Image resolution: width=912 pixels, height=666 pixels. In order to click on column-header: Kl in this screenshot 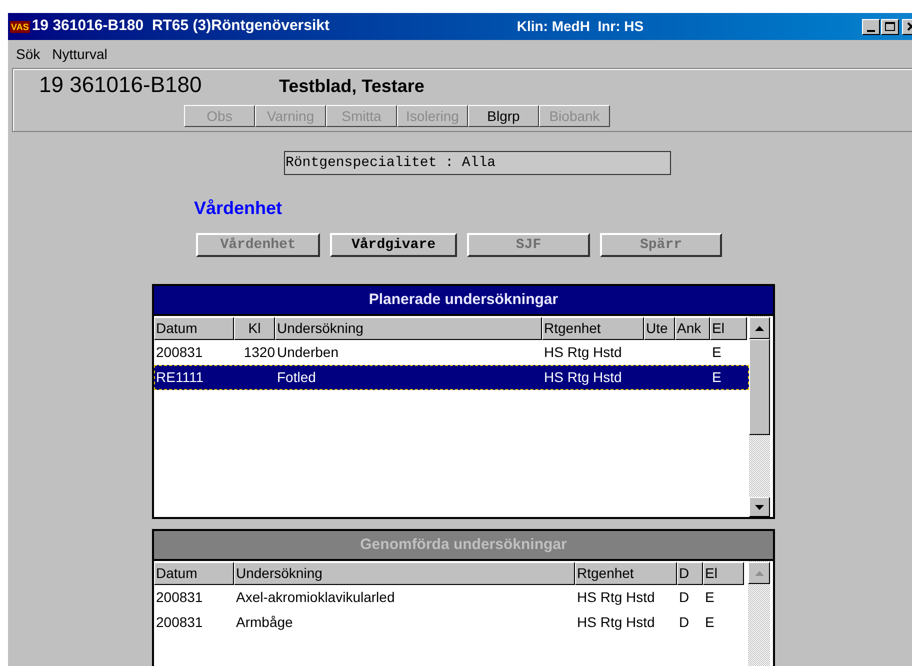, I will do `click(254, 328)`.